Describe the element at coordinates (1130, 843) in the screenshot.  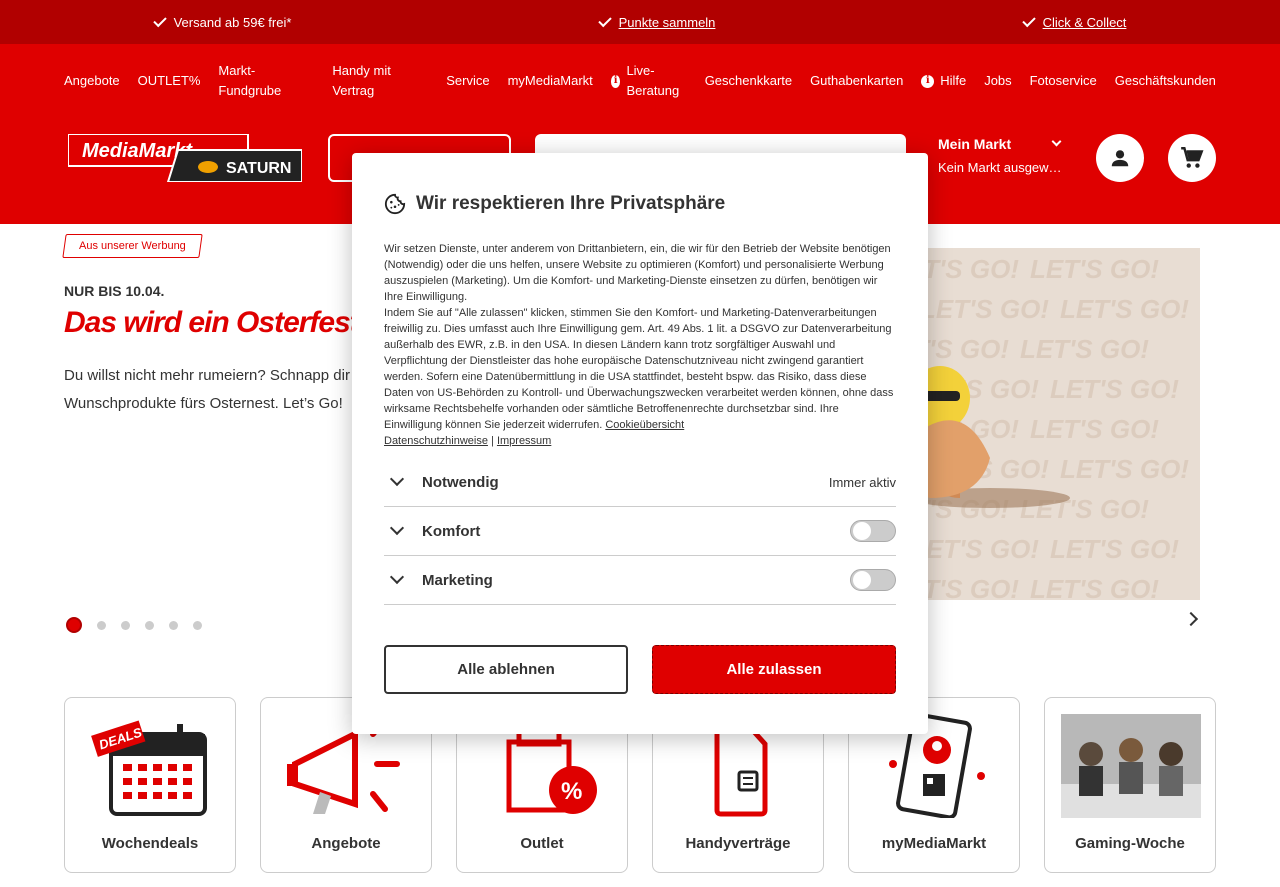
I see `tile-label: Gaming-Woche` at that location.